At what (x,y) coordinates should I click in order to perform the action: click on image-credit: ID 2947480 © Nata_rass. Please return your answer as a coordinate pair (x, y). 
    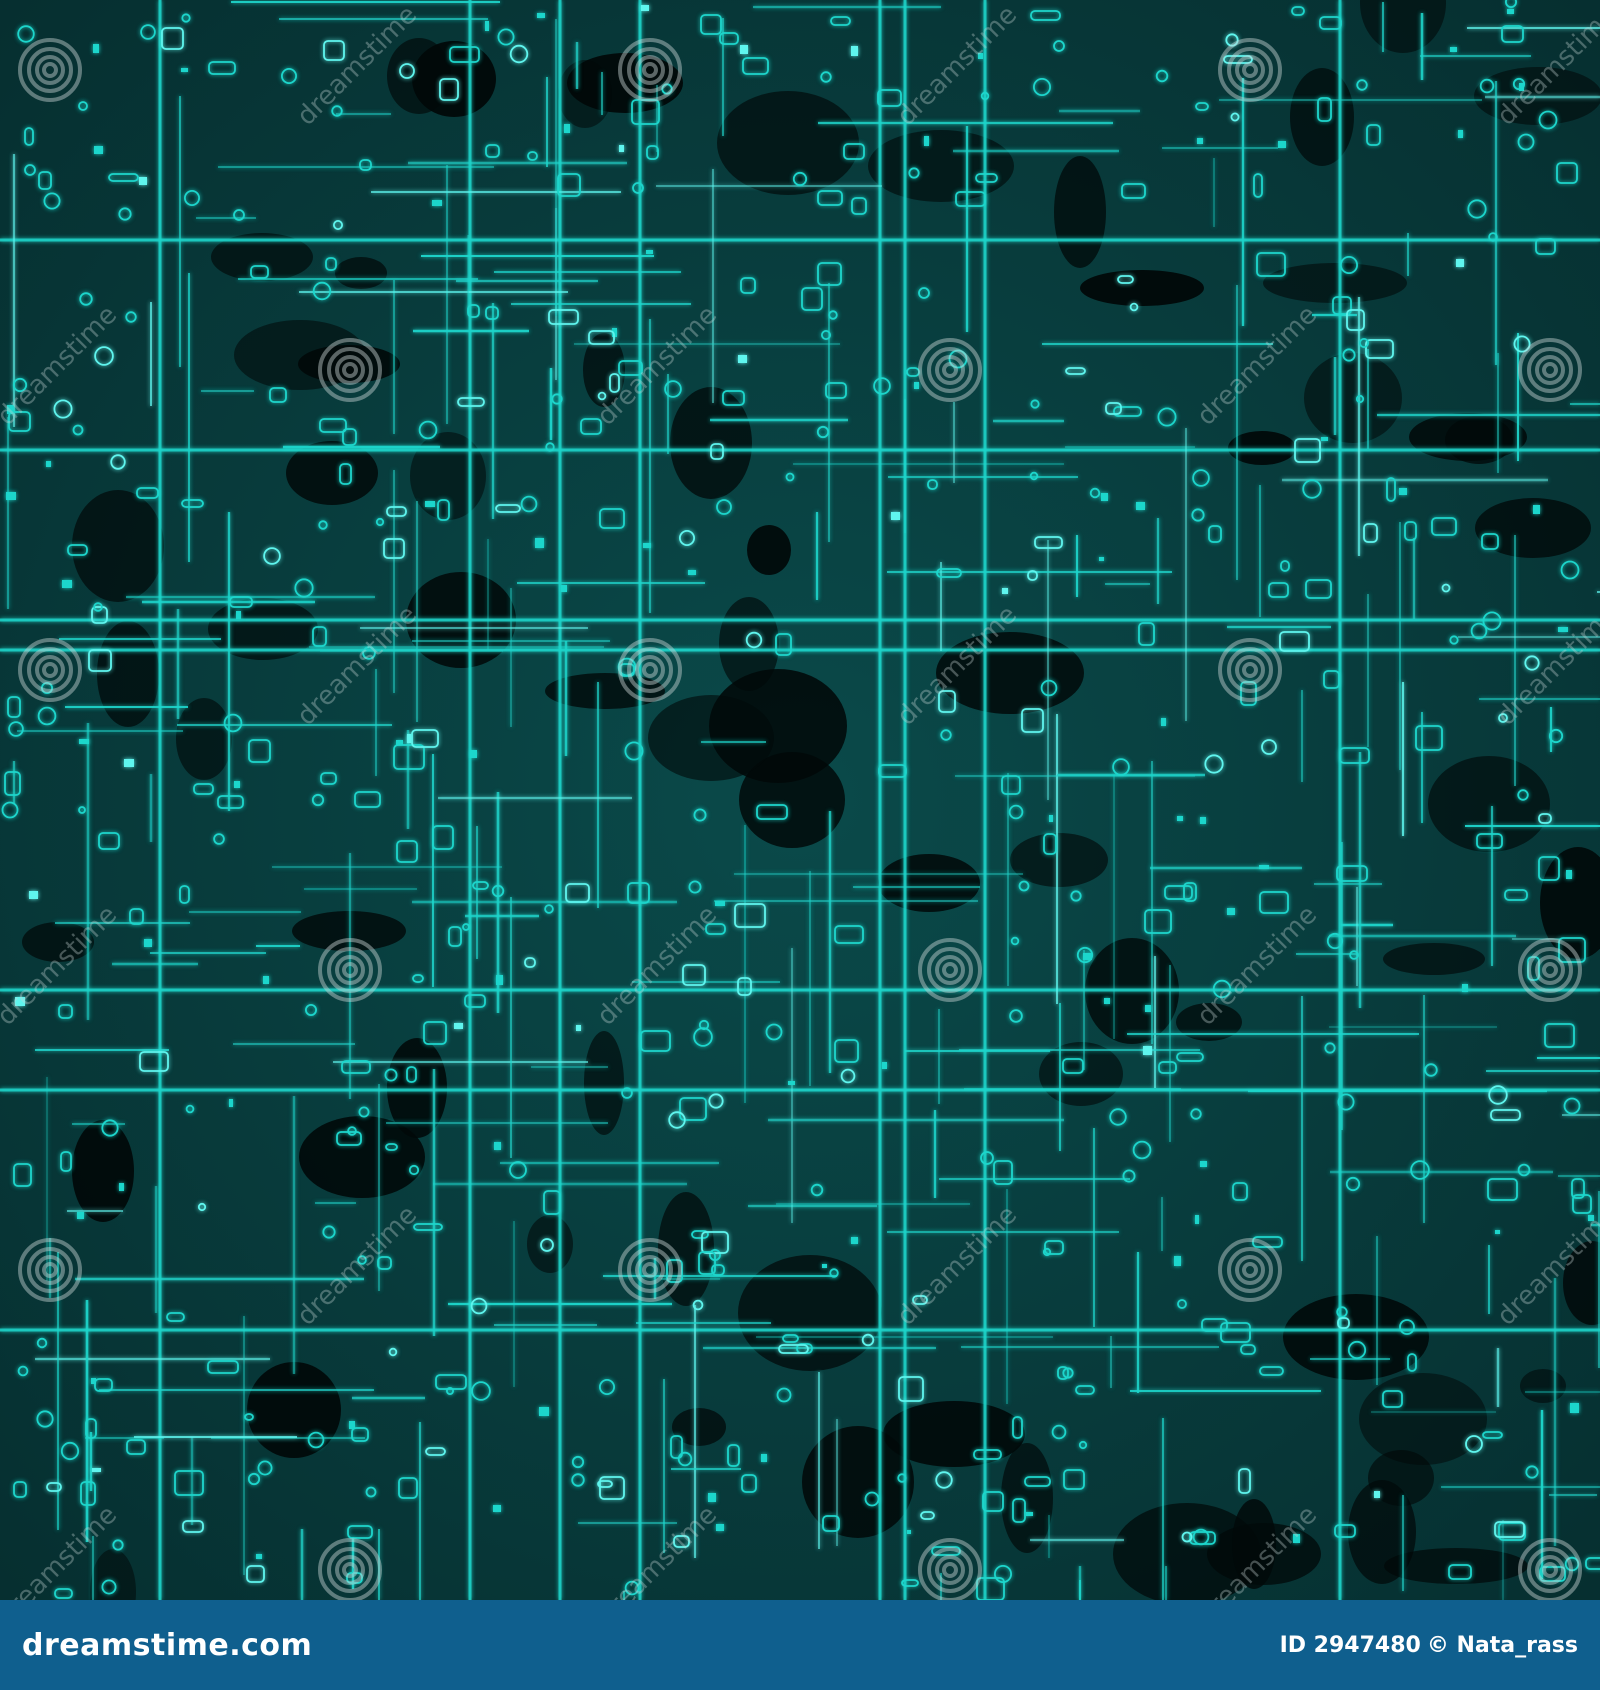
    Looking at the image, I should click on (1426, 1645).